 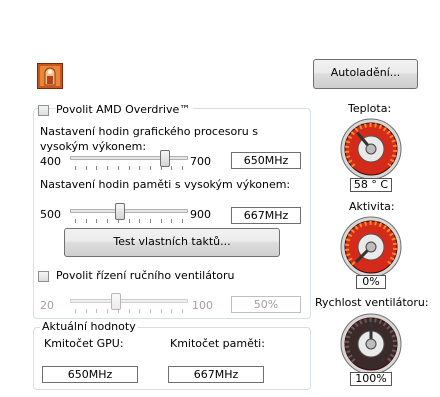 What do you see at coordinates (200, 214) in the screenshot?
I see `memory-clock-max: 900` at bounding box center [200, 214].